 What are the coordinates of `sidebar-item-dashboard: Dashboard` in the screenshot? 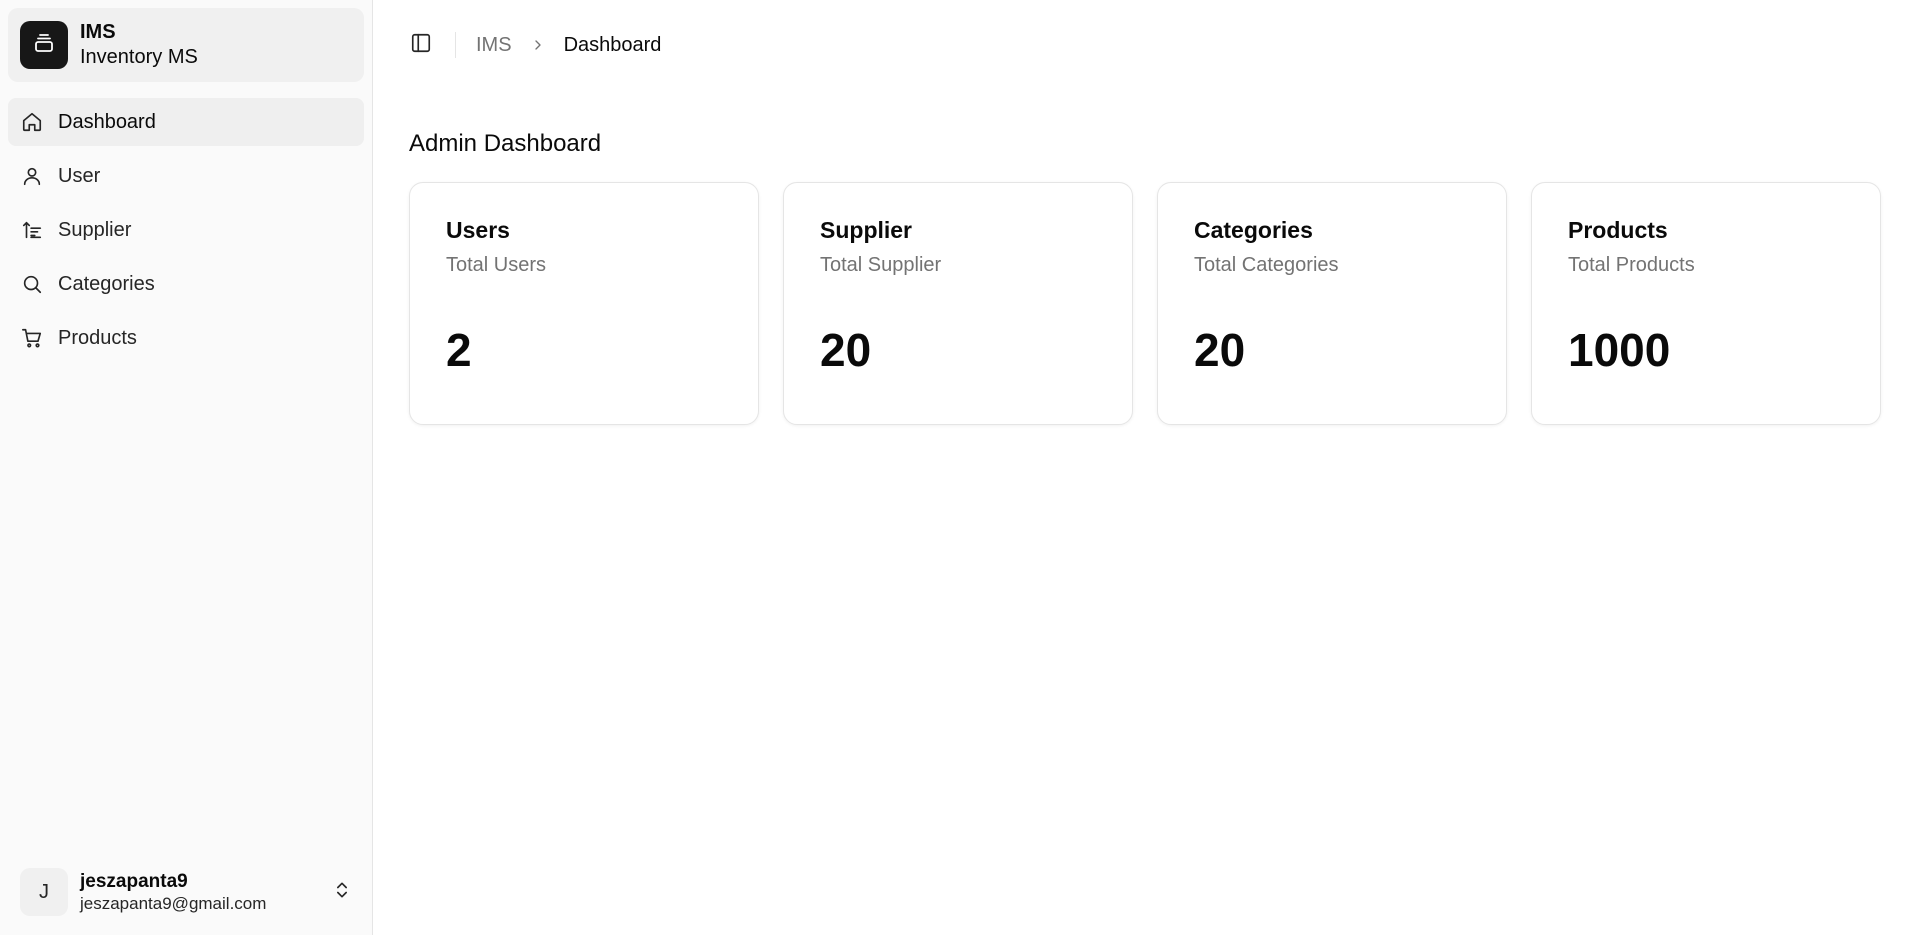 It's located at (186, 122).